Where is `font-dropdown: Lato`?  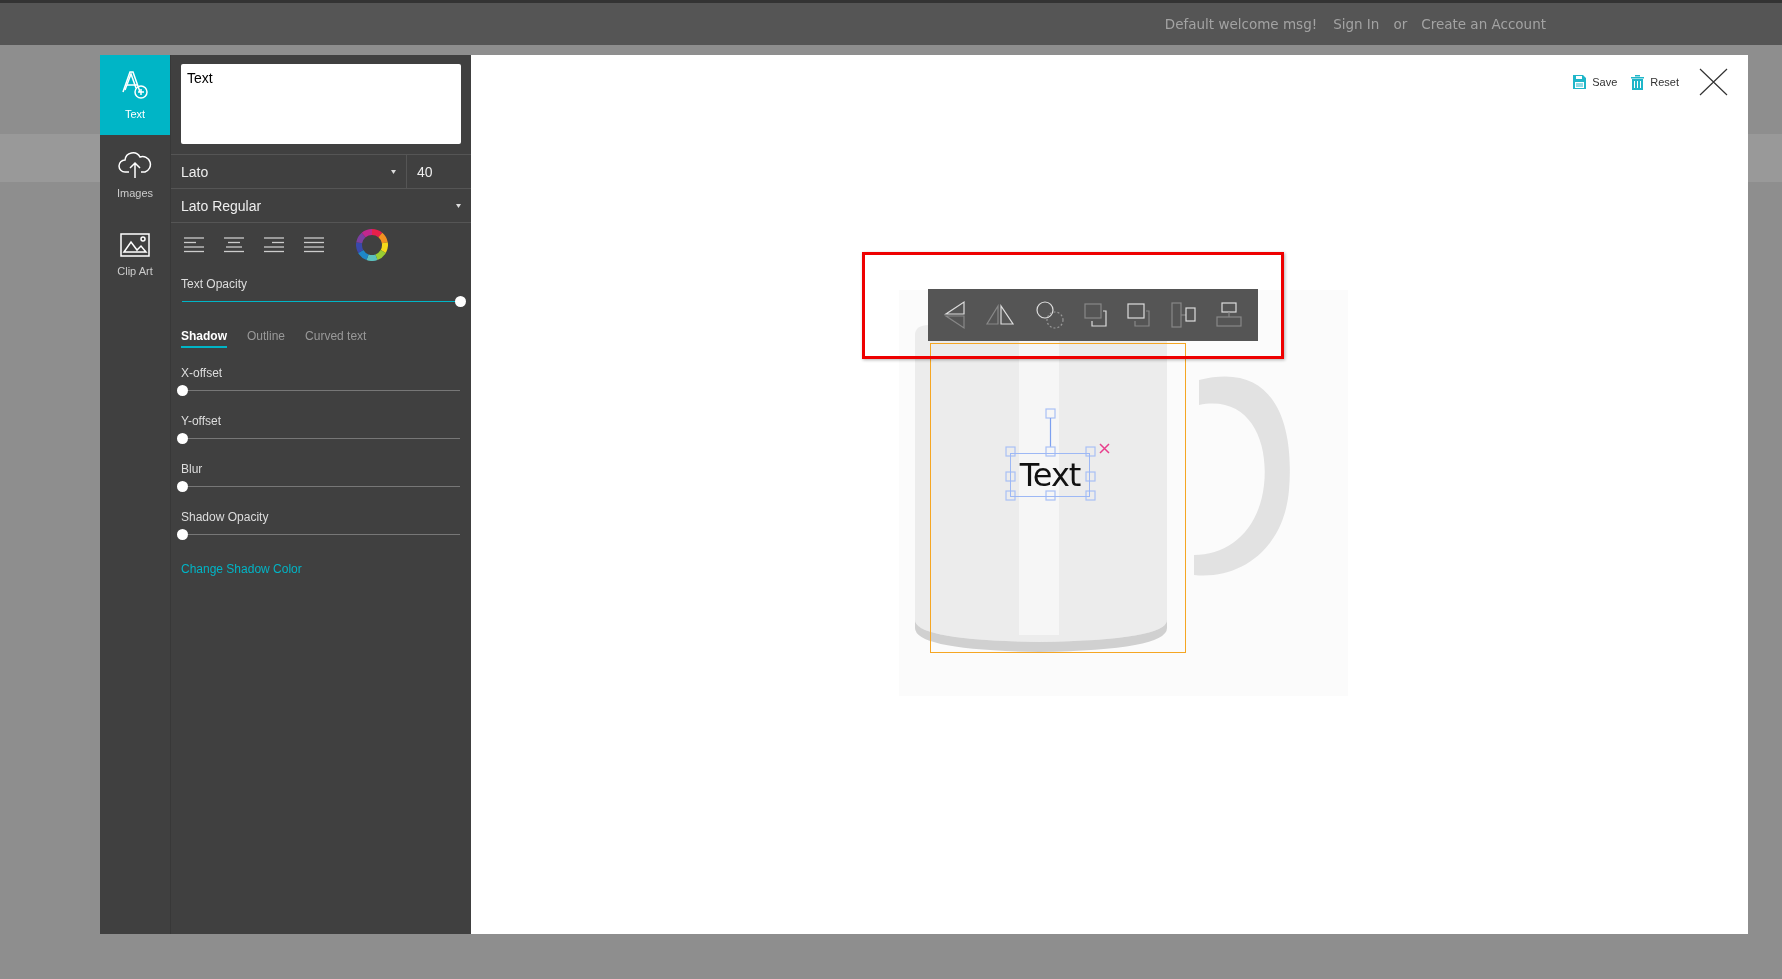 font-dropdown: Lato is located at coordinates (288, 171).